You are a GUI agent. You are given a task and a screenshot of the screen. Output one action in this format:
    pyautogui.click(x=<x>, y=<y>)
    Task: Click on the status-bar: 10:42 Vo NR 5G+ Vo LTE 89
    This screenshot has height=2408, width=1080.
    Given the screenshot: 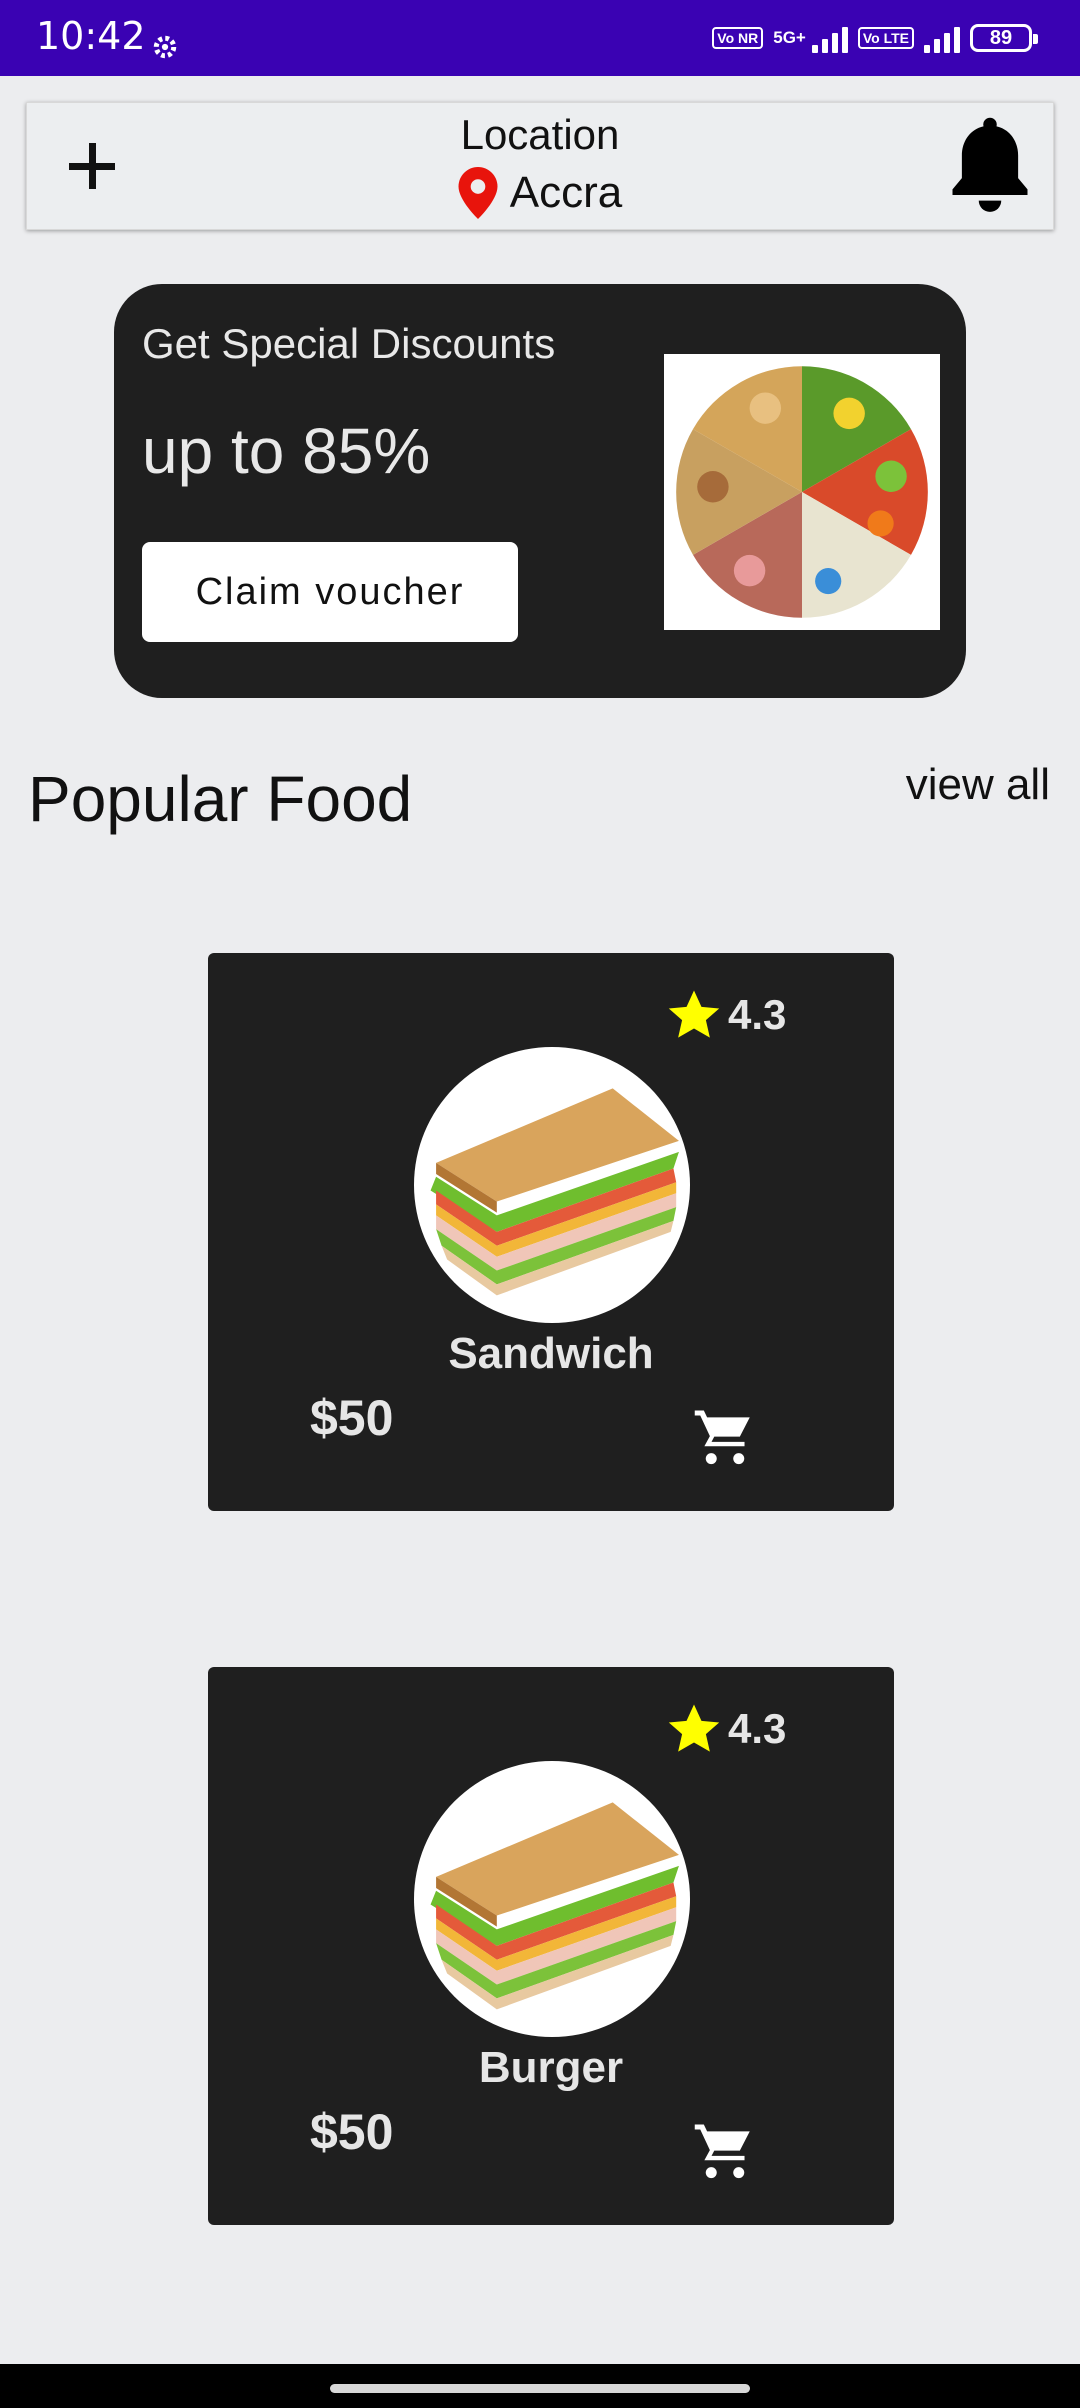 What is the action you would take?
    pyautogui.click(x=540, y=38)
    